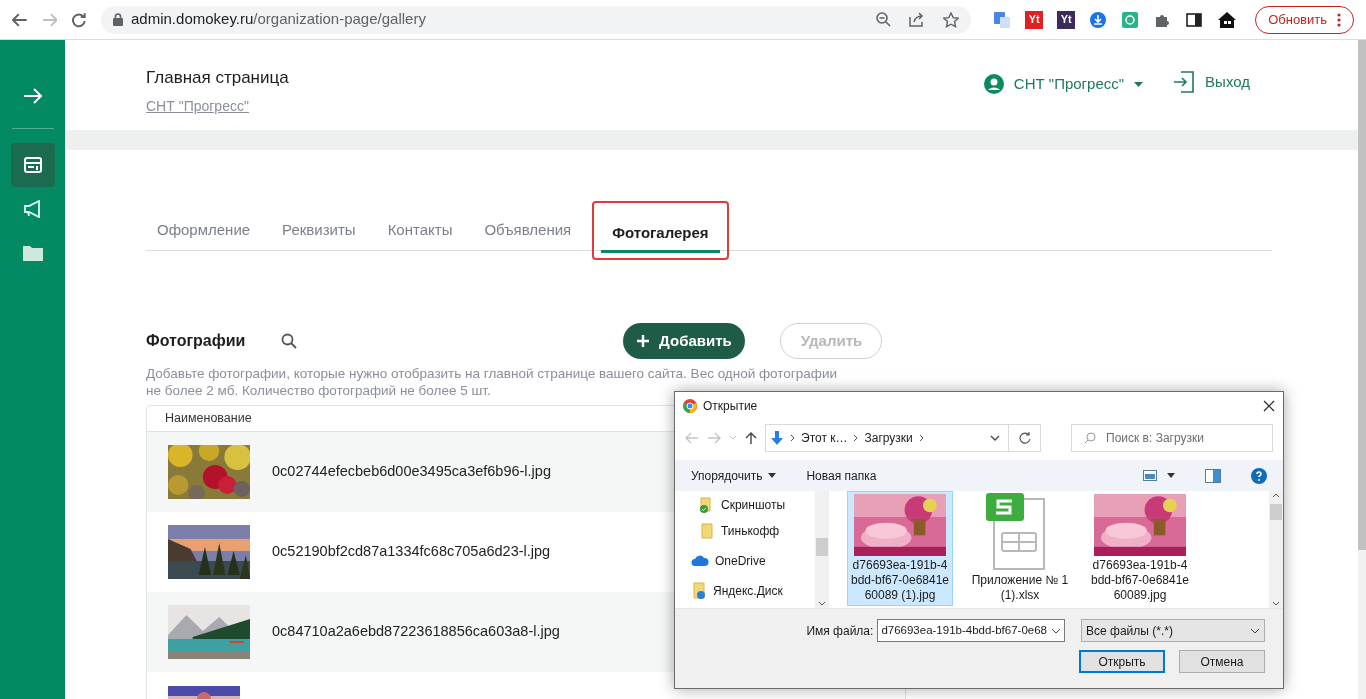 The height and width of the screenshot is (699, 1366). Describe the element at coordinates (20, 19) in the screenshot. I see `back-arrow-icon` at that location.